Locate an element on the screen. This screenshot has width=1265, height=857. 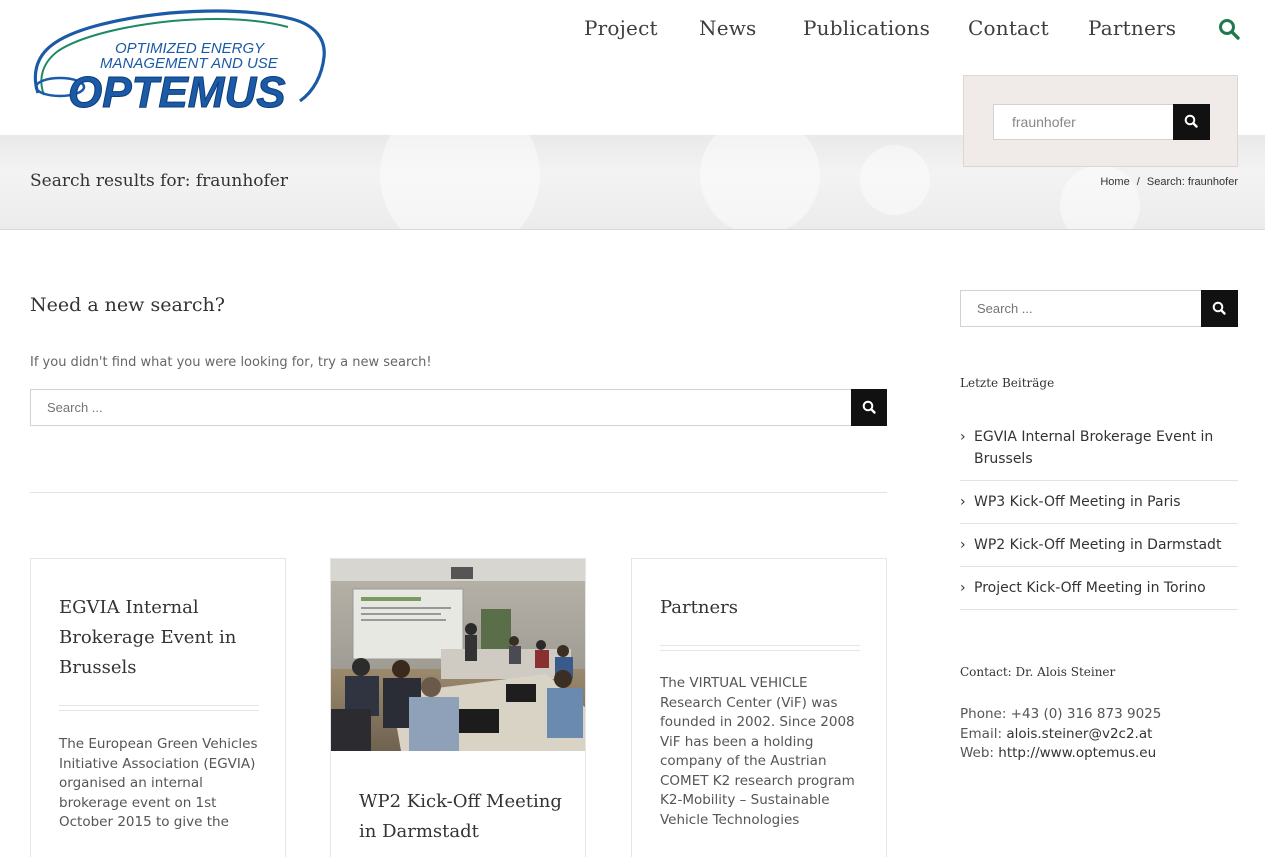
sidebar-search-submit-button is located at coordinates (1219, 308).